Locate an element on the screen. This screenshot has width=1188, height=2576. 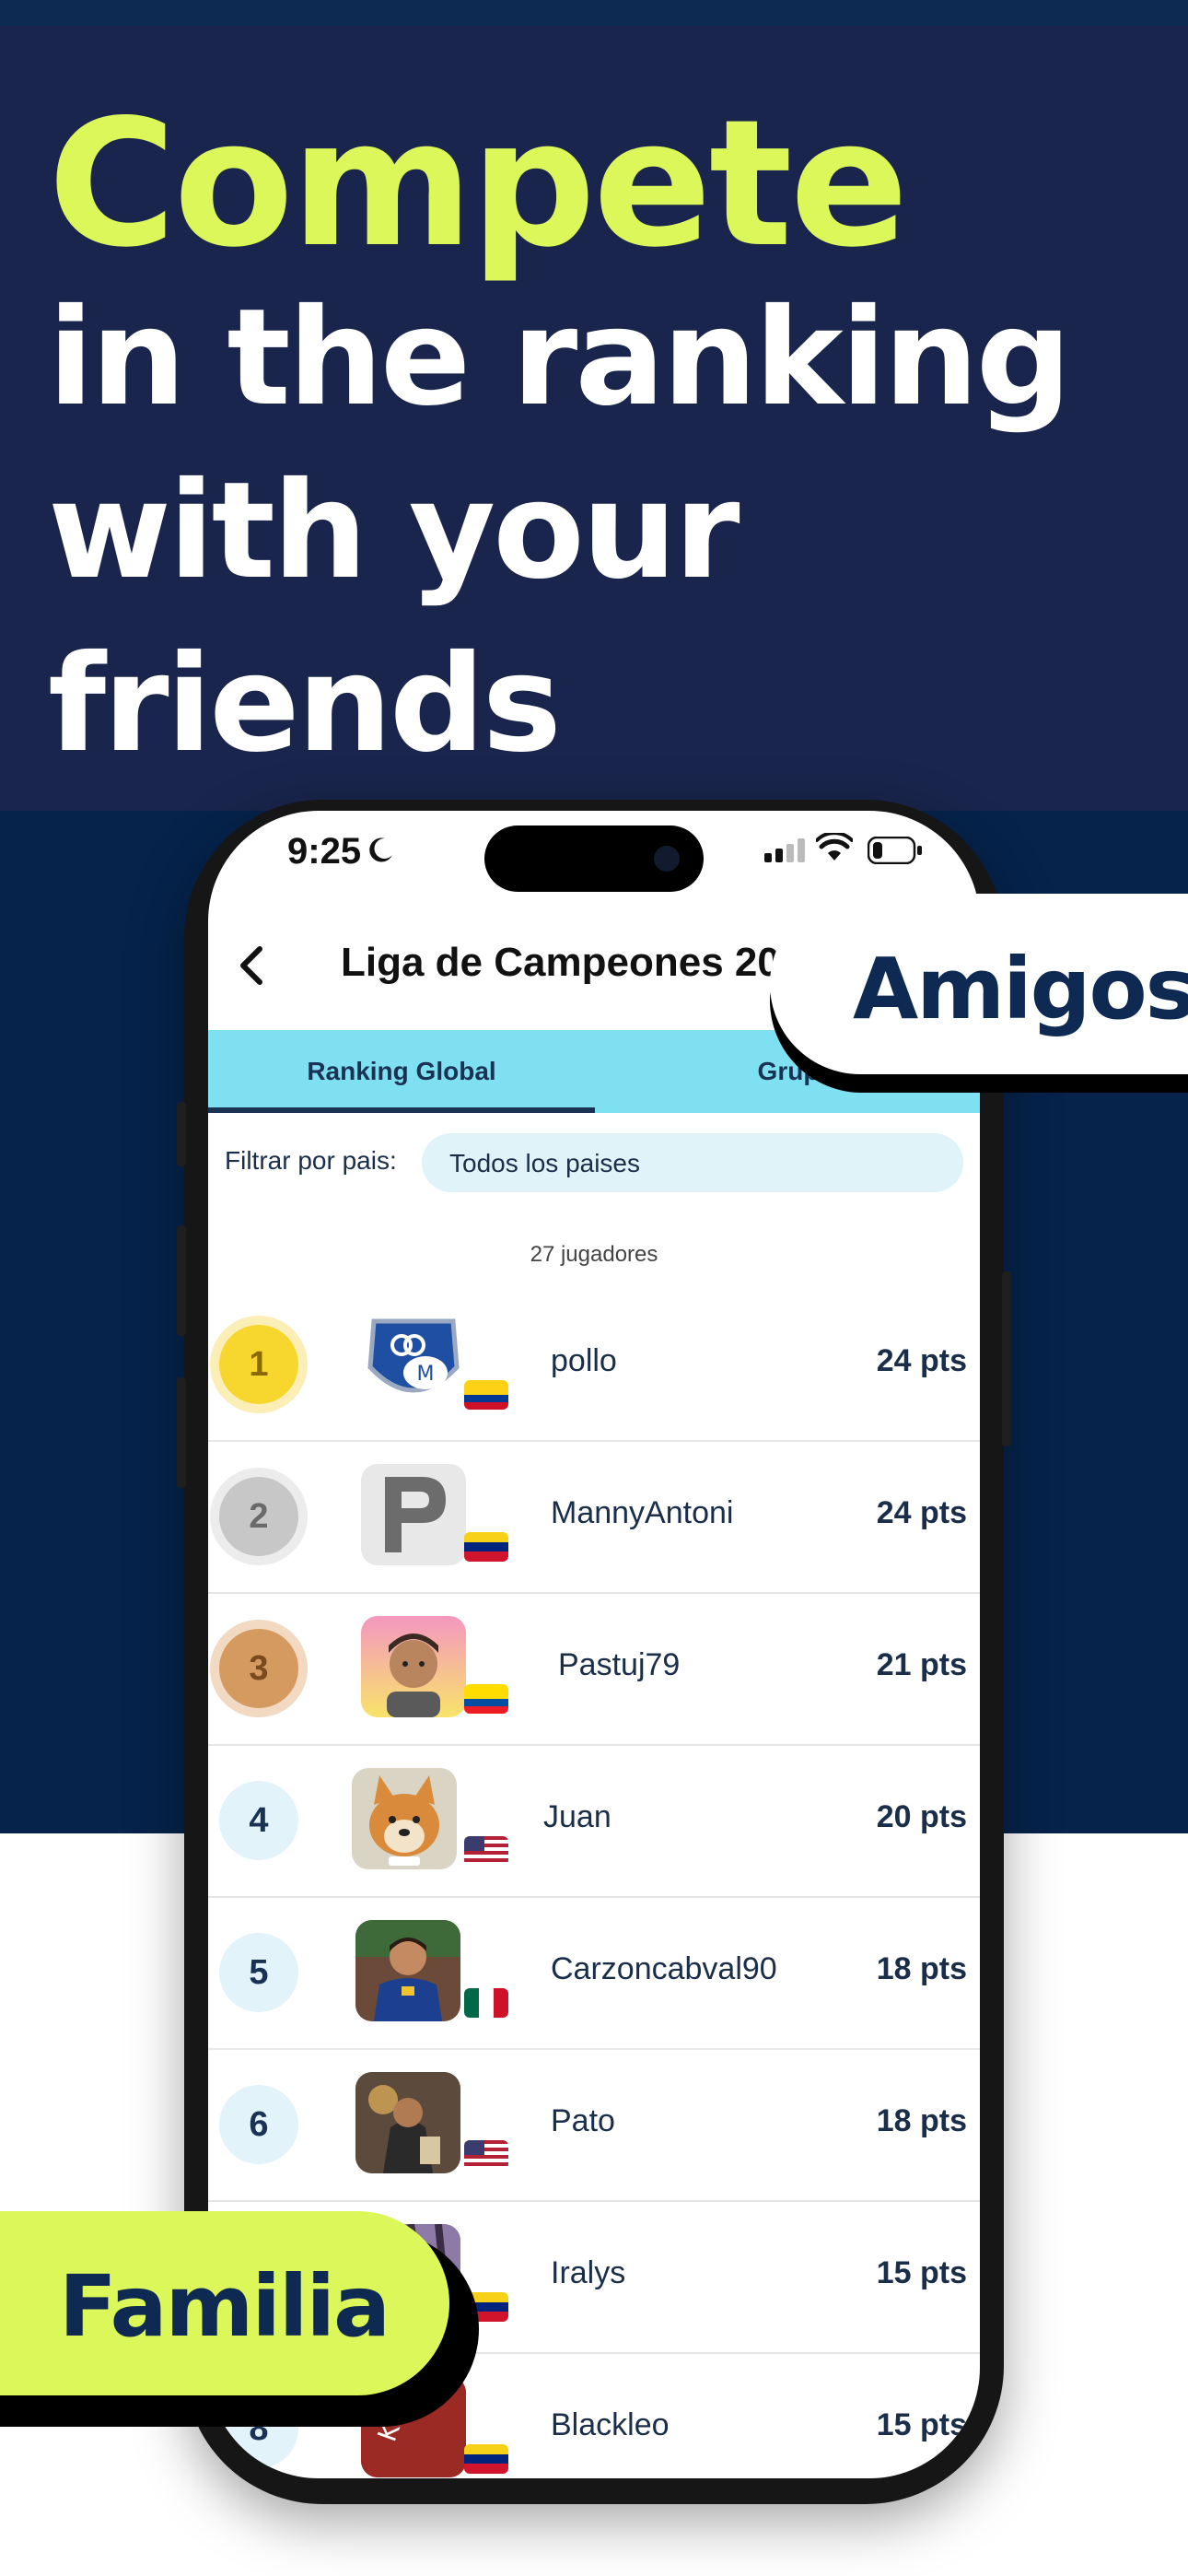
phone-action-button is located at coordinates (181, 1134).